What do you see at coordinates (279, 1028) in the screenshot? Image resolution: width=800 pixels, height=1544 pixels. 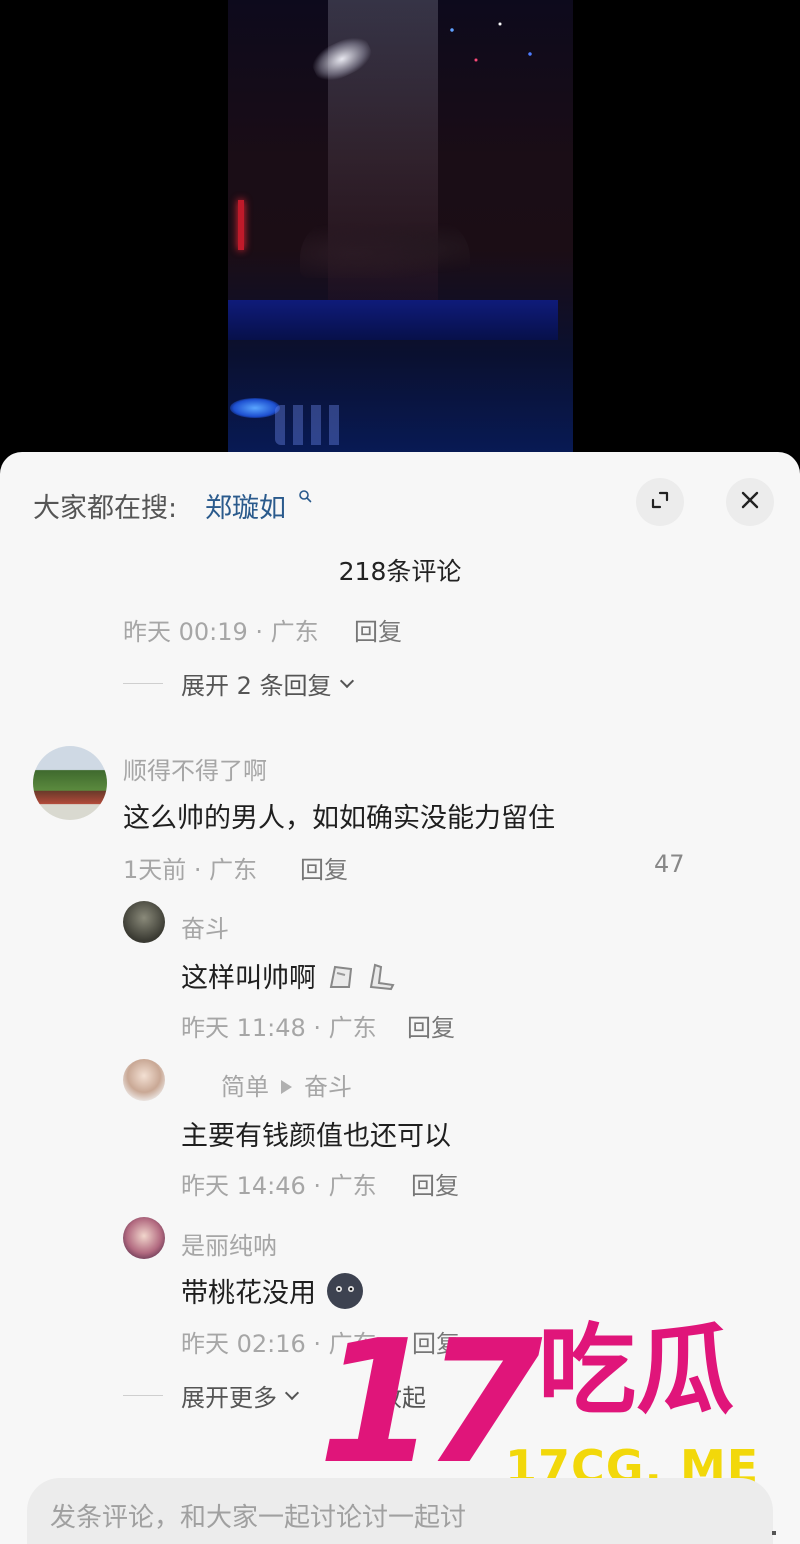 I see `reply-meta: 昨天 11:48 · 广东` at bounding box center [279, 1028].